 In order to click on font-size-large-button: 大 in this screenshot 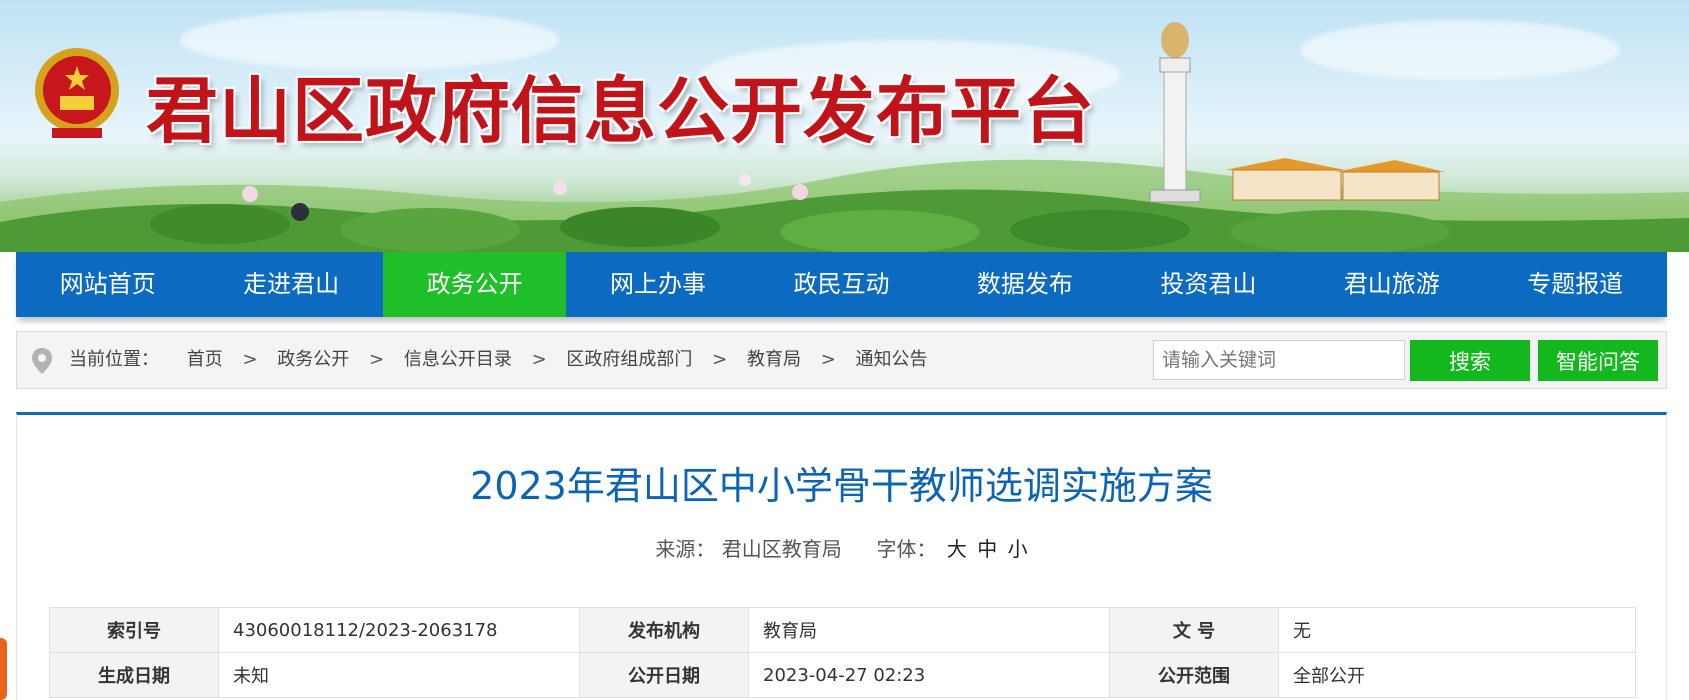, I will do `click(957, 549)`.